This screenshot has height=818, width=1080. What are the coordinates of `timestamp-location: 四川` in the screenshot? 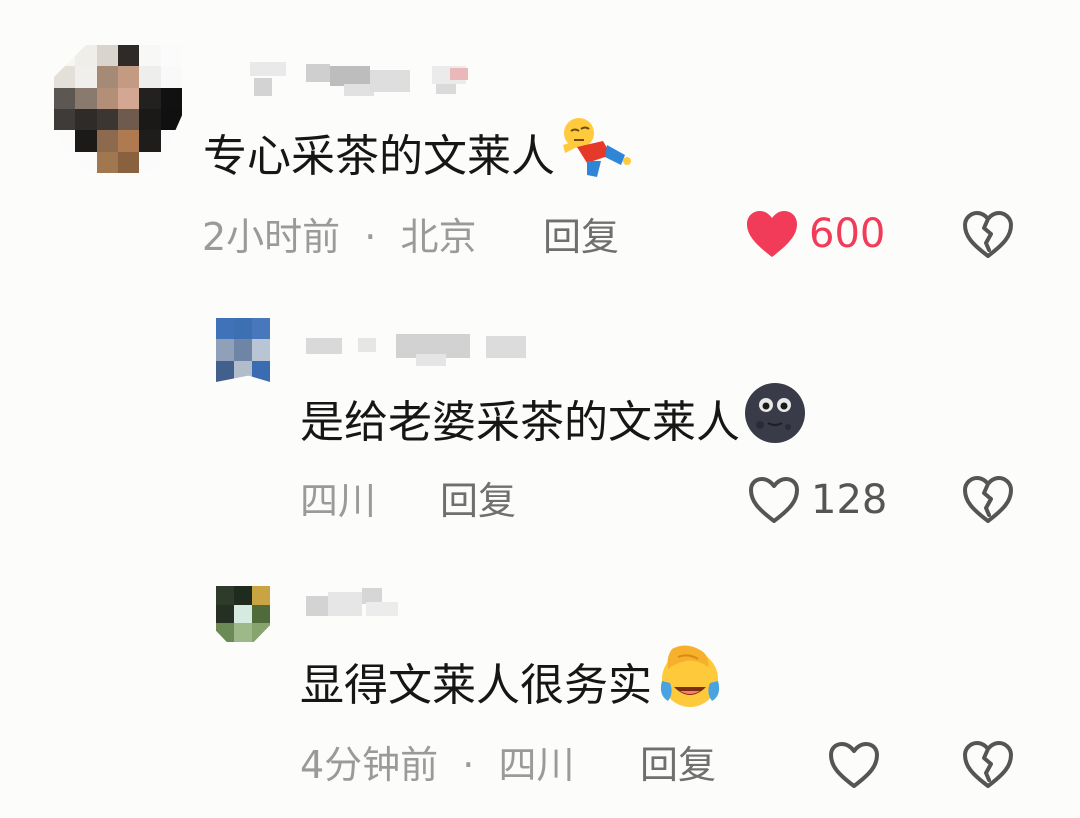 It's located at (338, 501).